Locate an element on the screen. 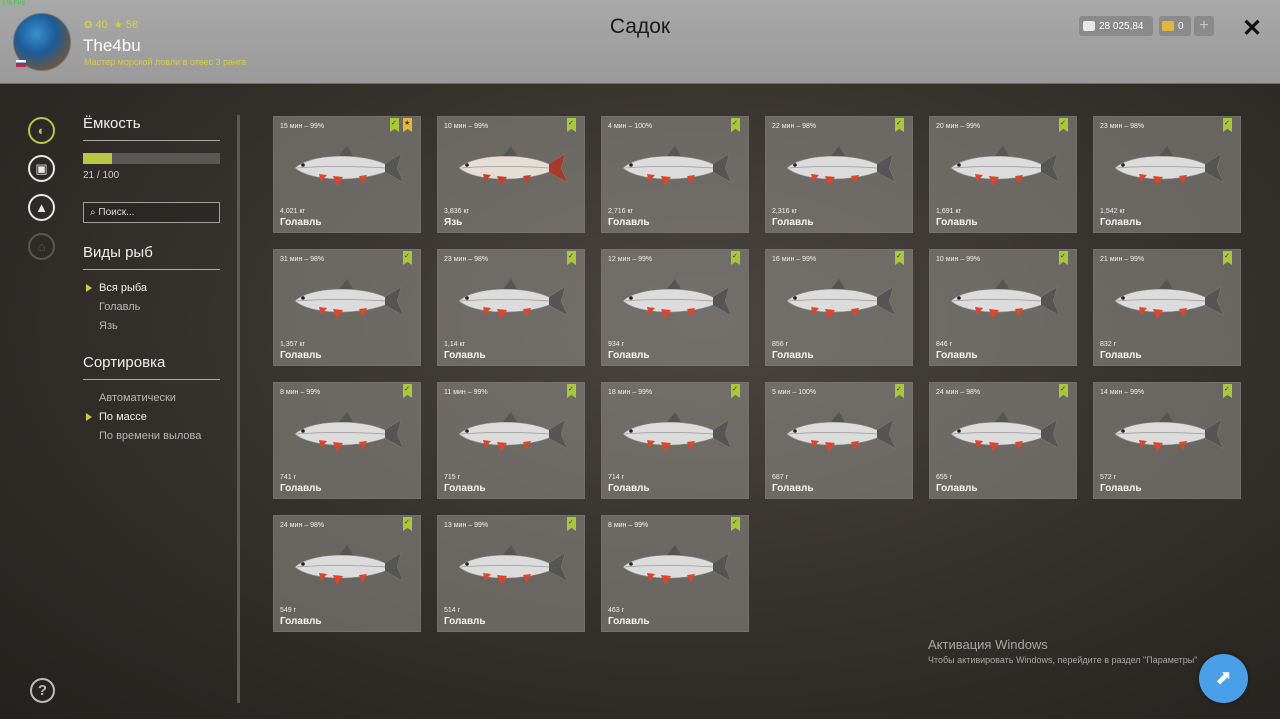 The image size is (1280, 719). fish-card: 4 мин – 100% ✓ 2,716 кг Голавль is located at coordinates (675, 174).